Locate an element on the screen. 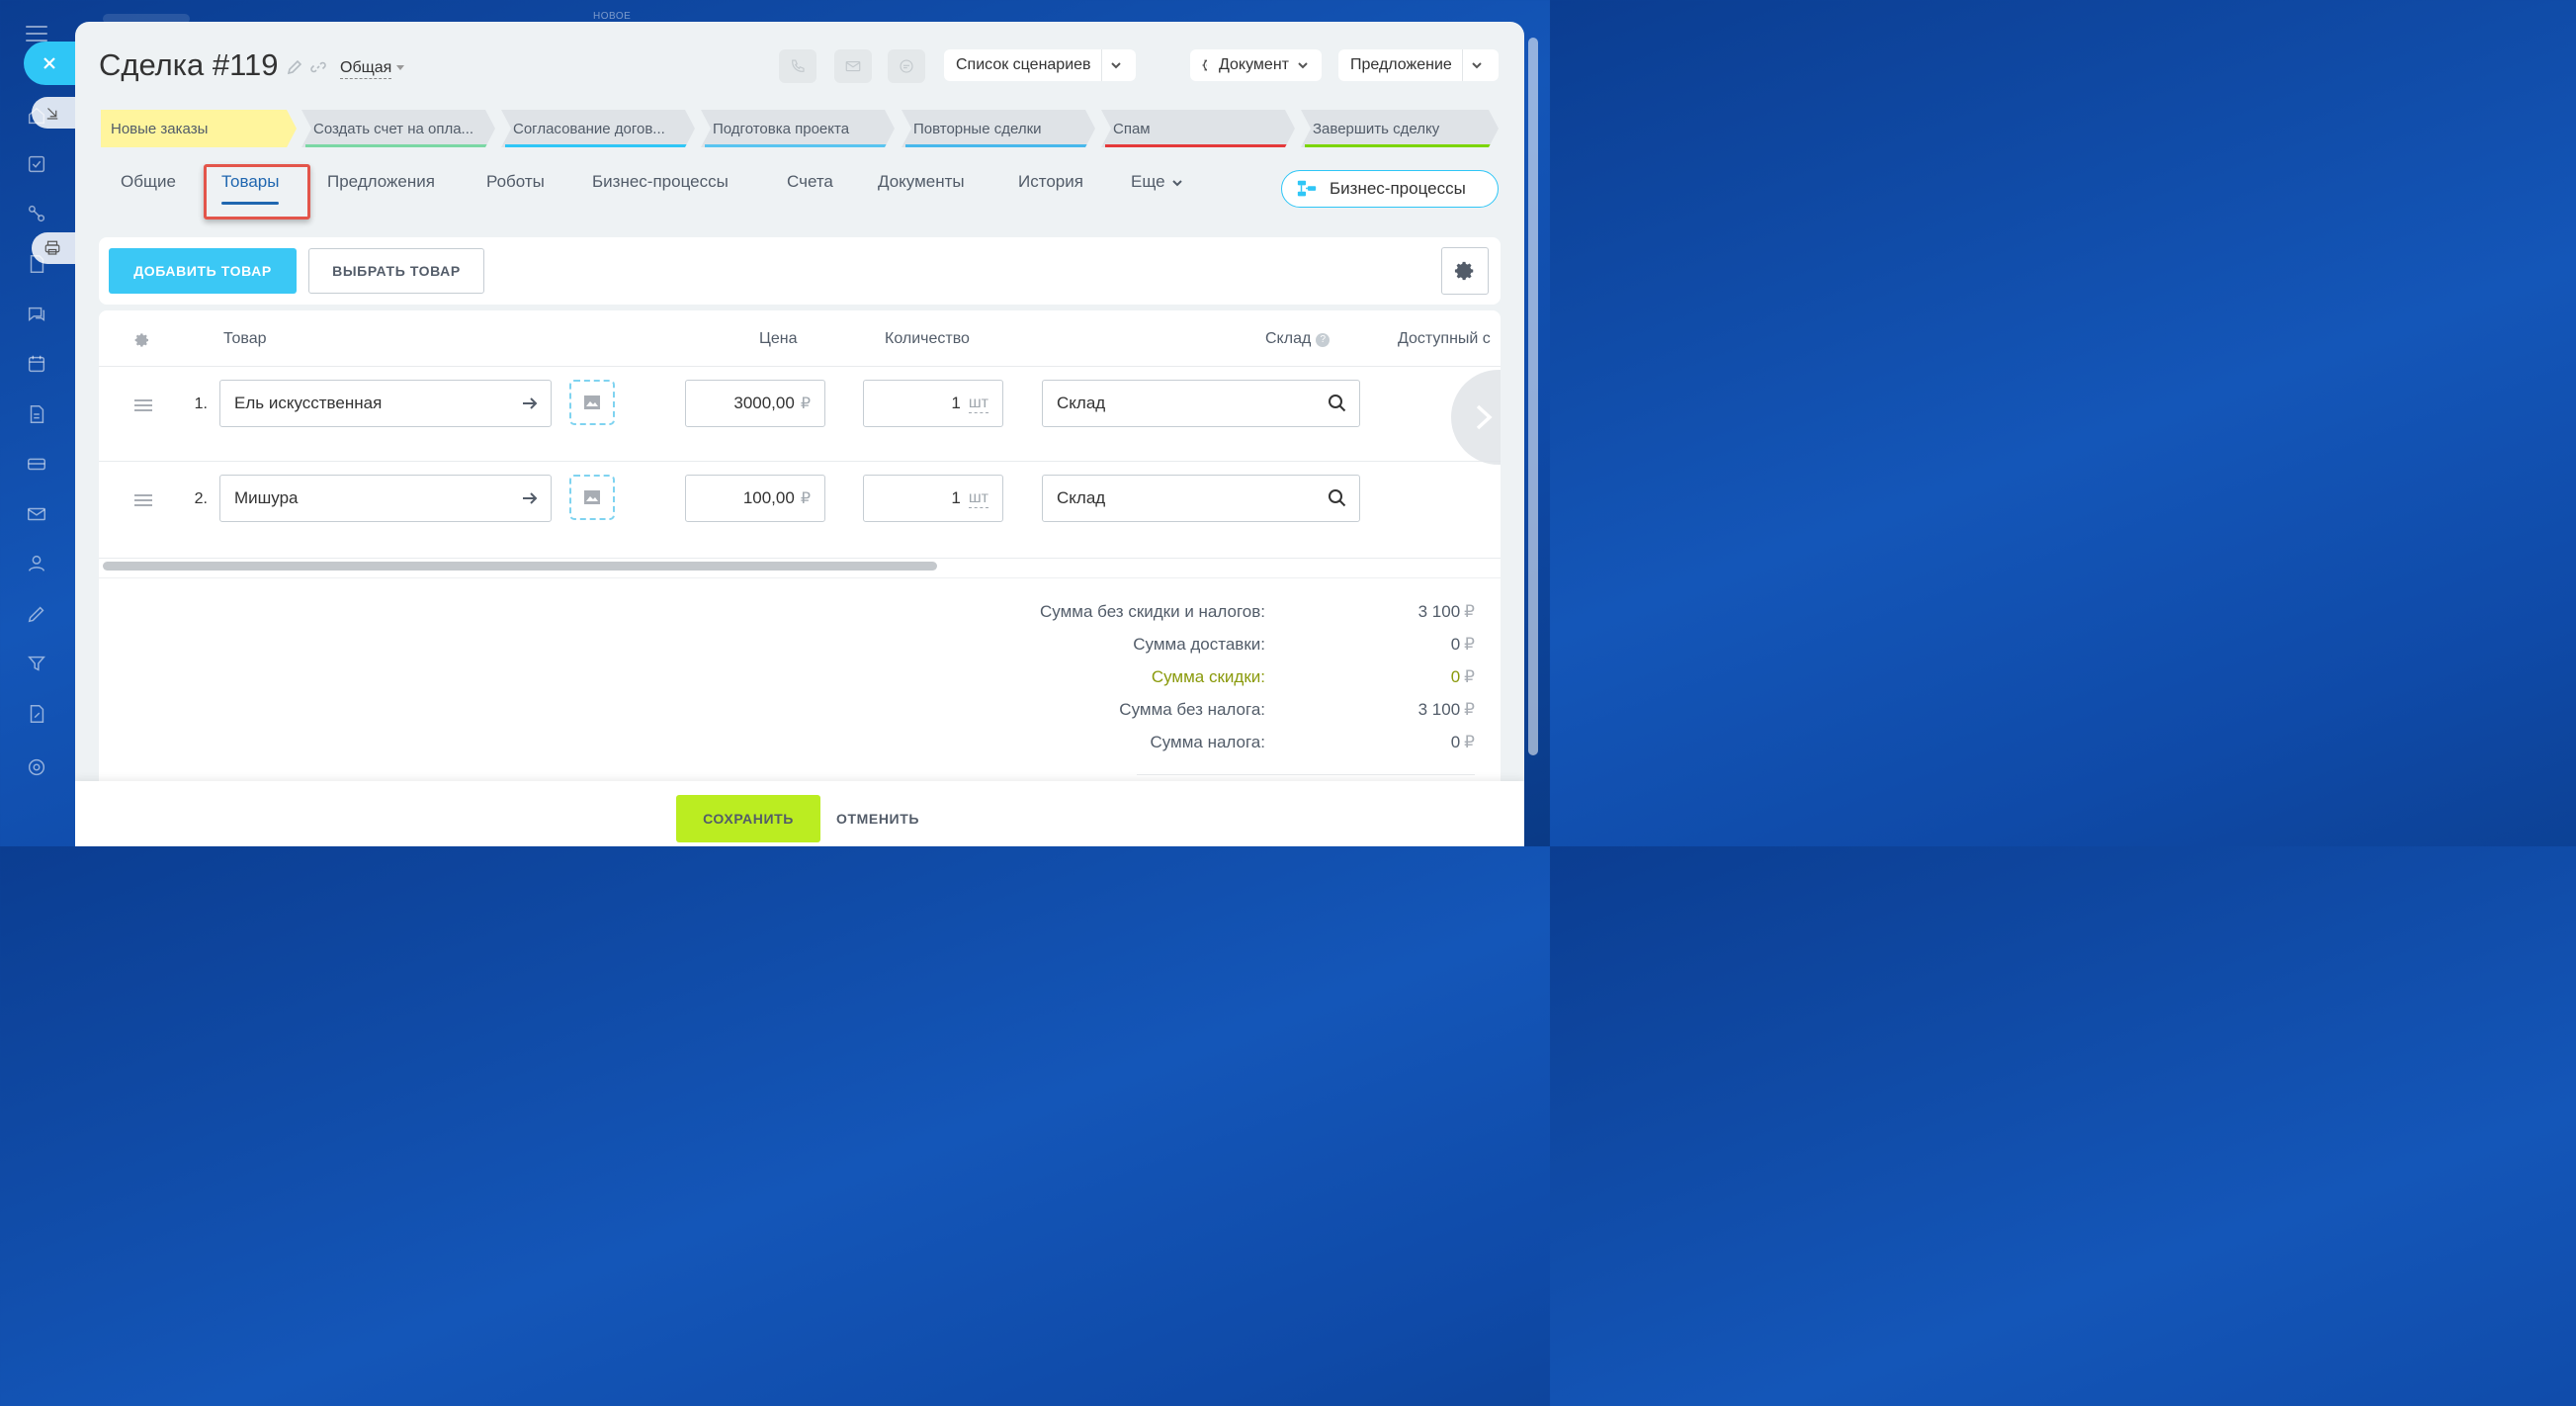  tasks-icon is located at coordinates (36, 164).